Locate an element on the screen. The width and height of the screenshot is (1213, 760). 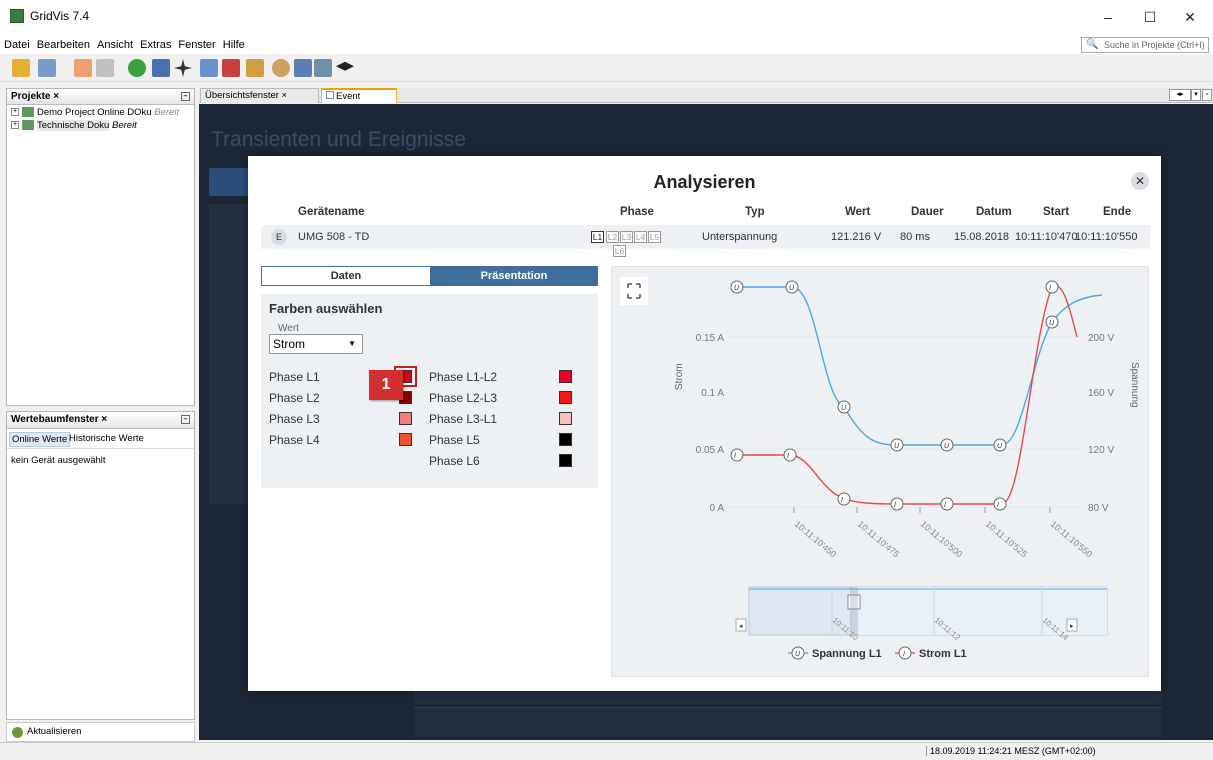
header-date: Datum is located at coordinates (994, 212).